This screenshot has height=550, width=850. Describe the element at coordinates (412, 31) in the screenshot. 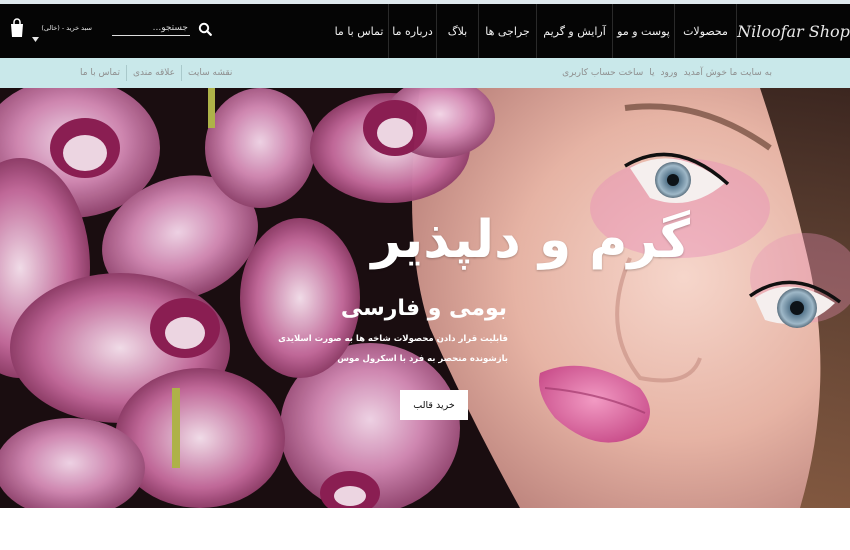

I see `menu-item-about: درباره ما` at that location.